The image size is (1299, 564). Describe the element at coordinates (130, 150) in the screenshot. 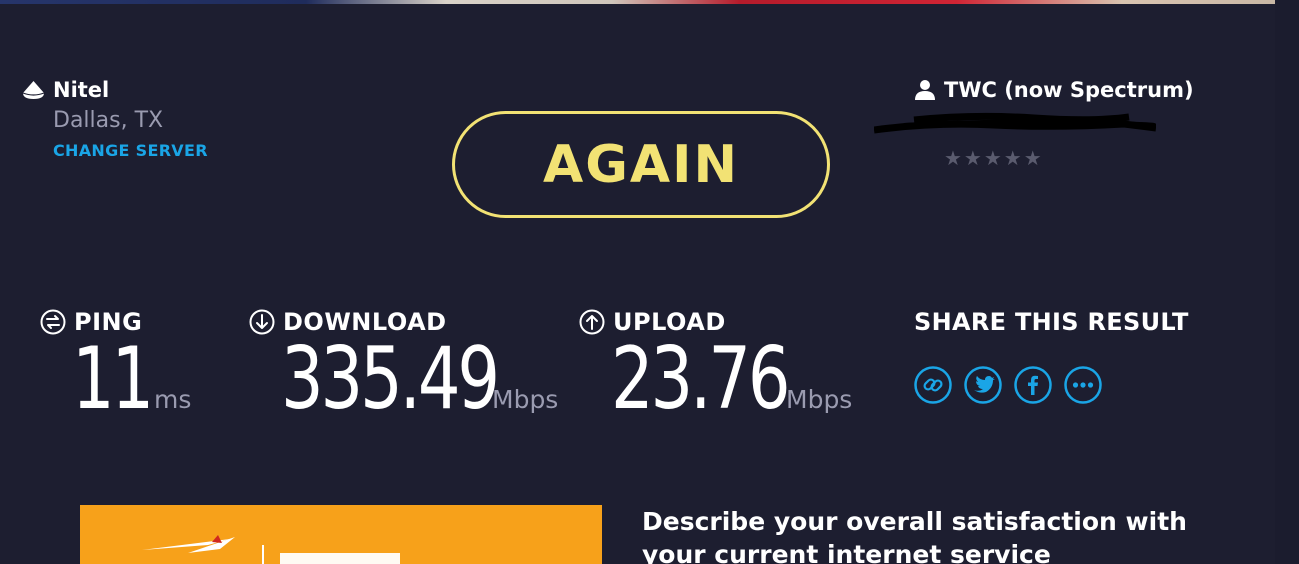

I see `change-server-link: CHANGE SERVER` at that location.